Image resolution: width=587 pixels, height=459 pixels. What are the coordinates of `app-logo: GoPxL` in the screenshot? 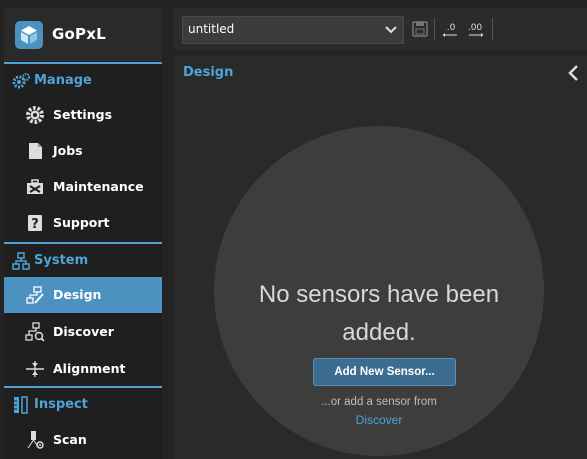 It's located at (83, 34).